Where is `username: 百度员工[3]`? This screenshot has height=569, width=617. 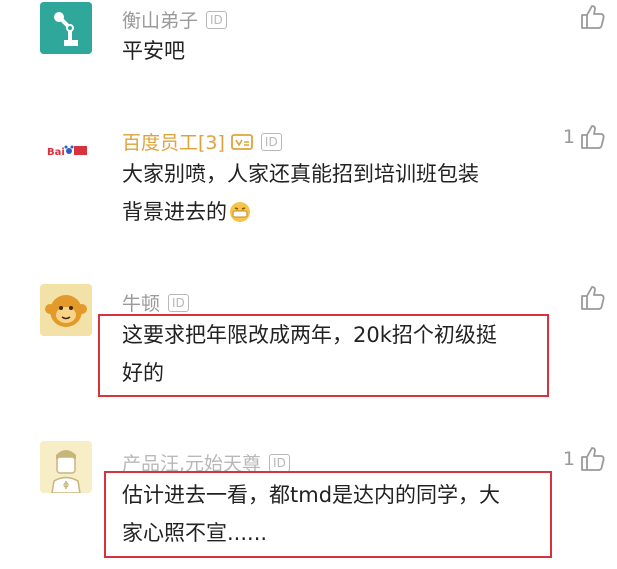 username: 百度员工[3] is located at coordinates (173, 141).